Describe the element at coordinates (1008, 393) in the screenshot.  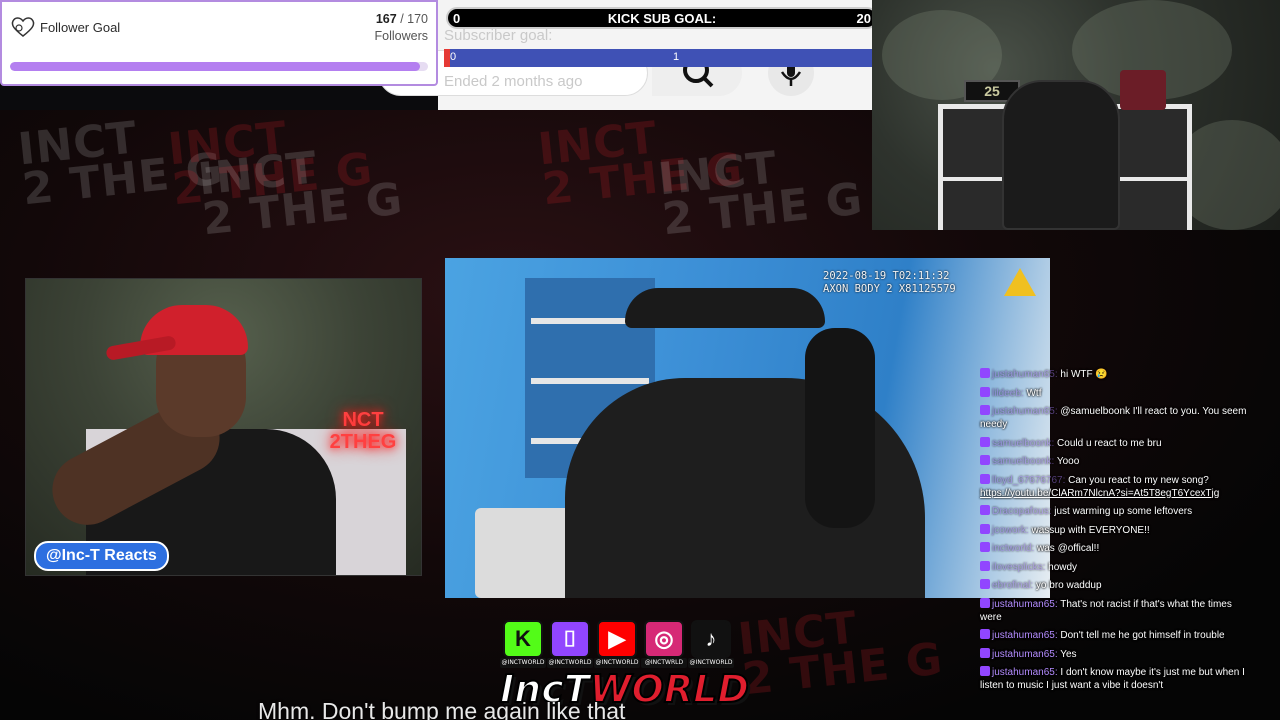
I see `chat-username: lildeeb:` at that location.